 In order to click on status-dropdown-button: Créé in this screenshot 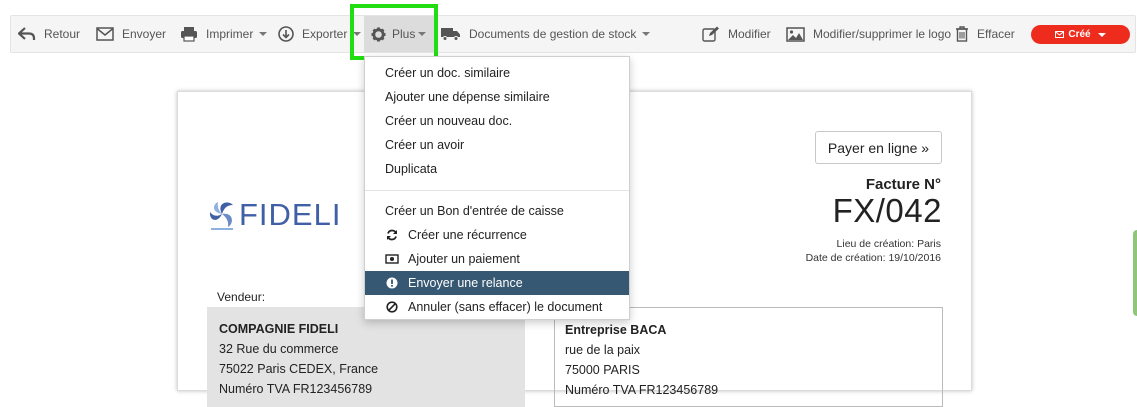, I will do `click(1080, 34)`.